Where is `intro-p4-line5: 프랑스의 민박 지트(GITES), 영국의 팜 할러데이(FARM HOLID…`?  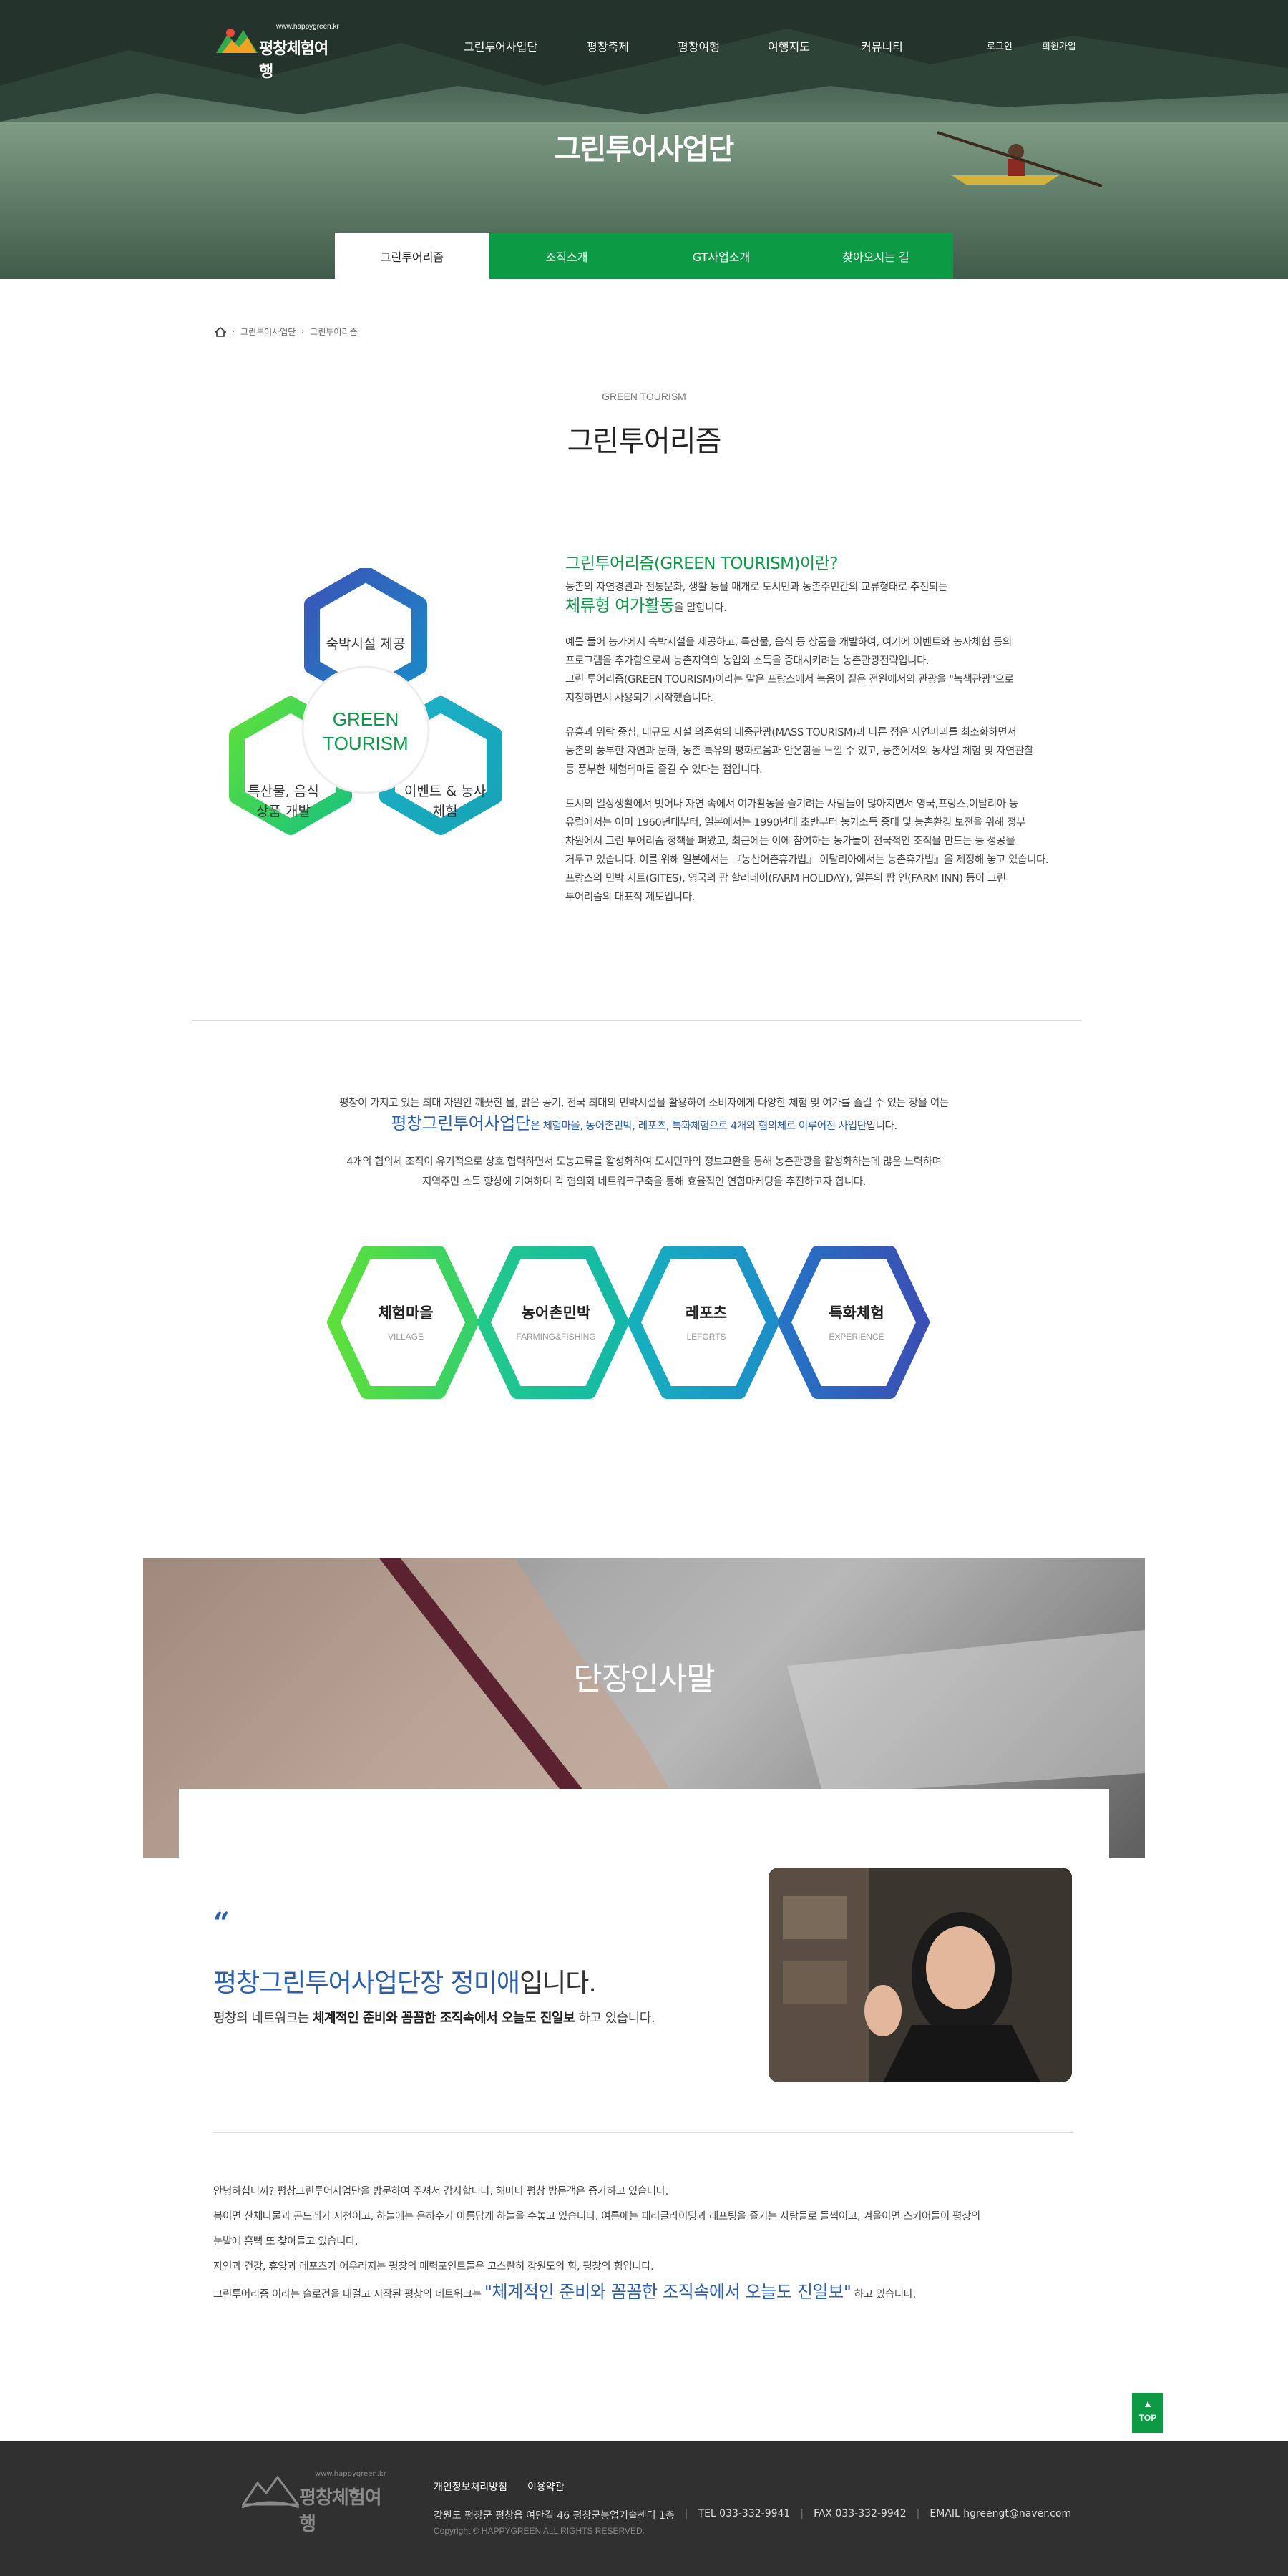
intro-p4-line5: 프랑스의 민박 지트(GITES), 영국의 팜 할러데이(FARM HOLID… is located at coordinates (785, 878).